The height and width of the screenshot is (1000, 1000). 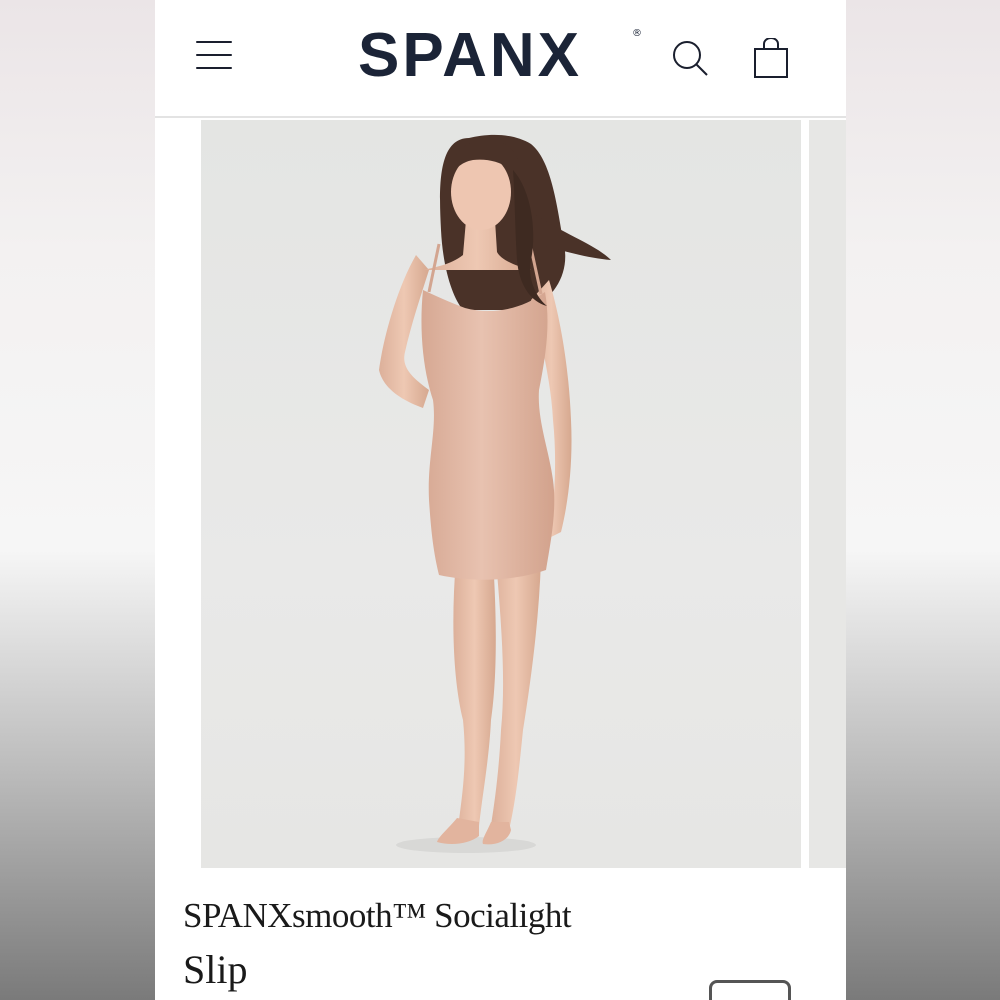 What do you see at coordinates (827, 494) in the screenshot?
I see `next-product-photo-peek` at bounding box center [827, 494].